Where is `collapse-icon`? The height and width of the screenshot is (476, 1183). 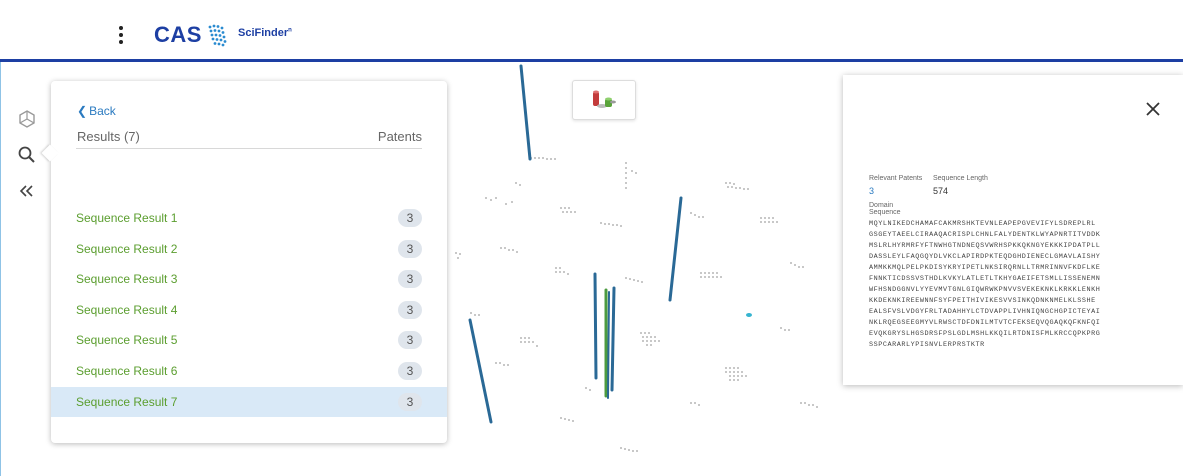 collapse-icon is located at coordinates (27, 191).